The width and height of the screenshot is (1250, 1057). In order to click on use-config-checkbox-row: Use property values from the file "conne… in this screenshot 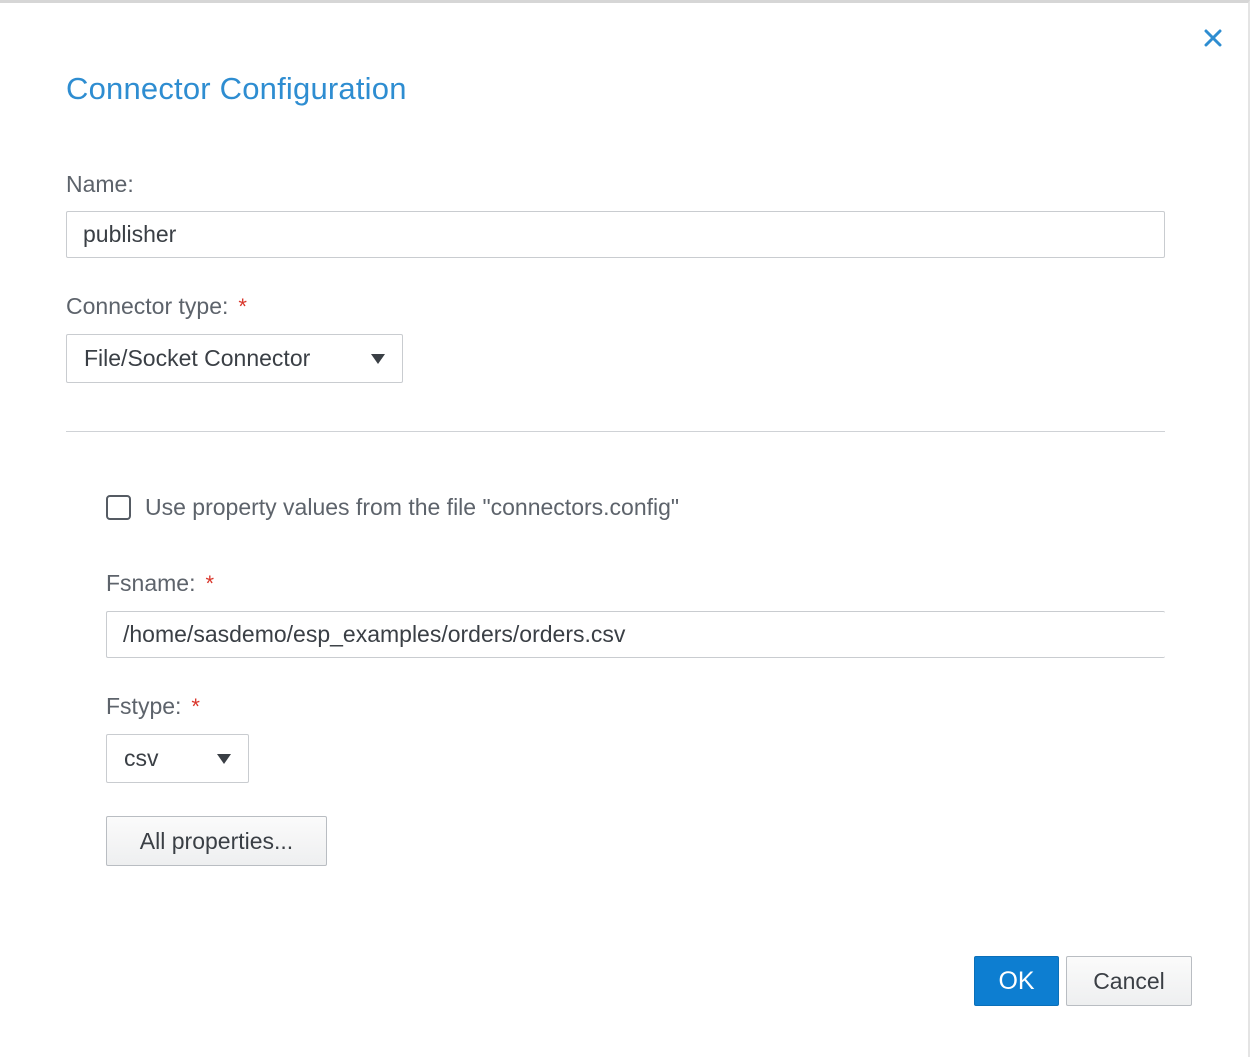, I will do `click(392, 507)`.